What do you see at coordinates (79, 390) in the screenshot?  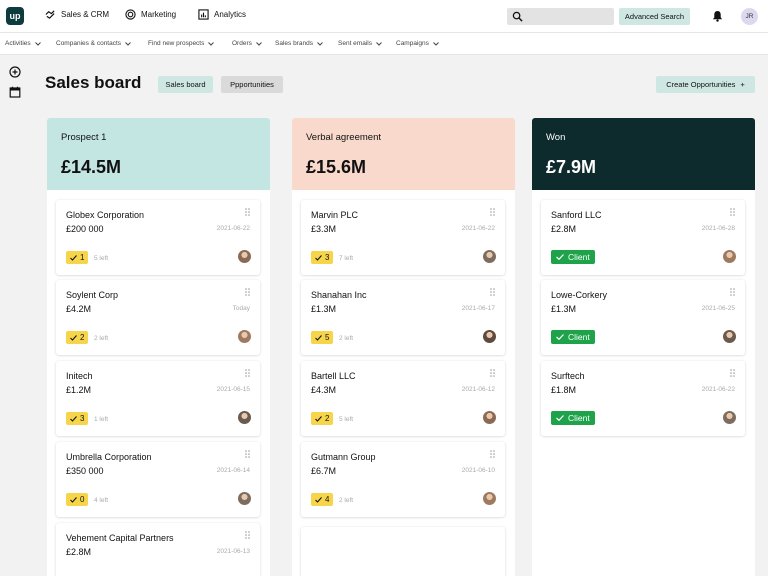 I see `deal-value: £1.2M` at bounding box center [79, 390].